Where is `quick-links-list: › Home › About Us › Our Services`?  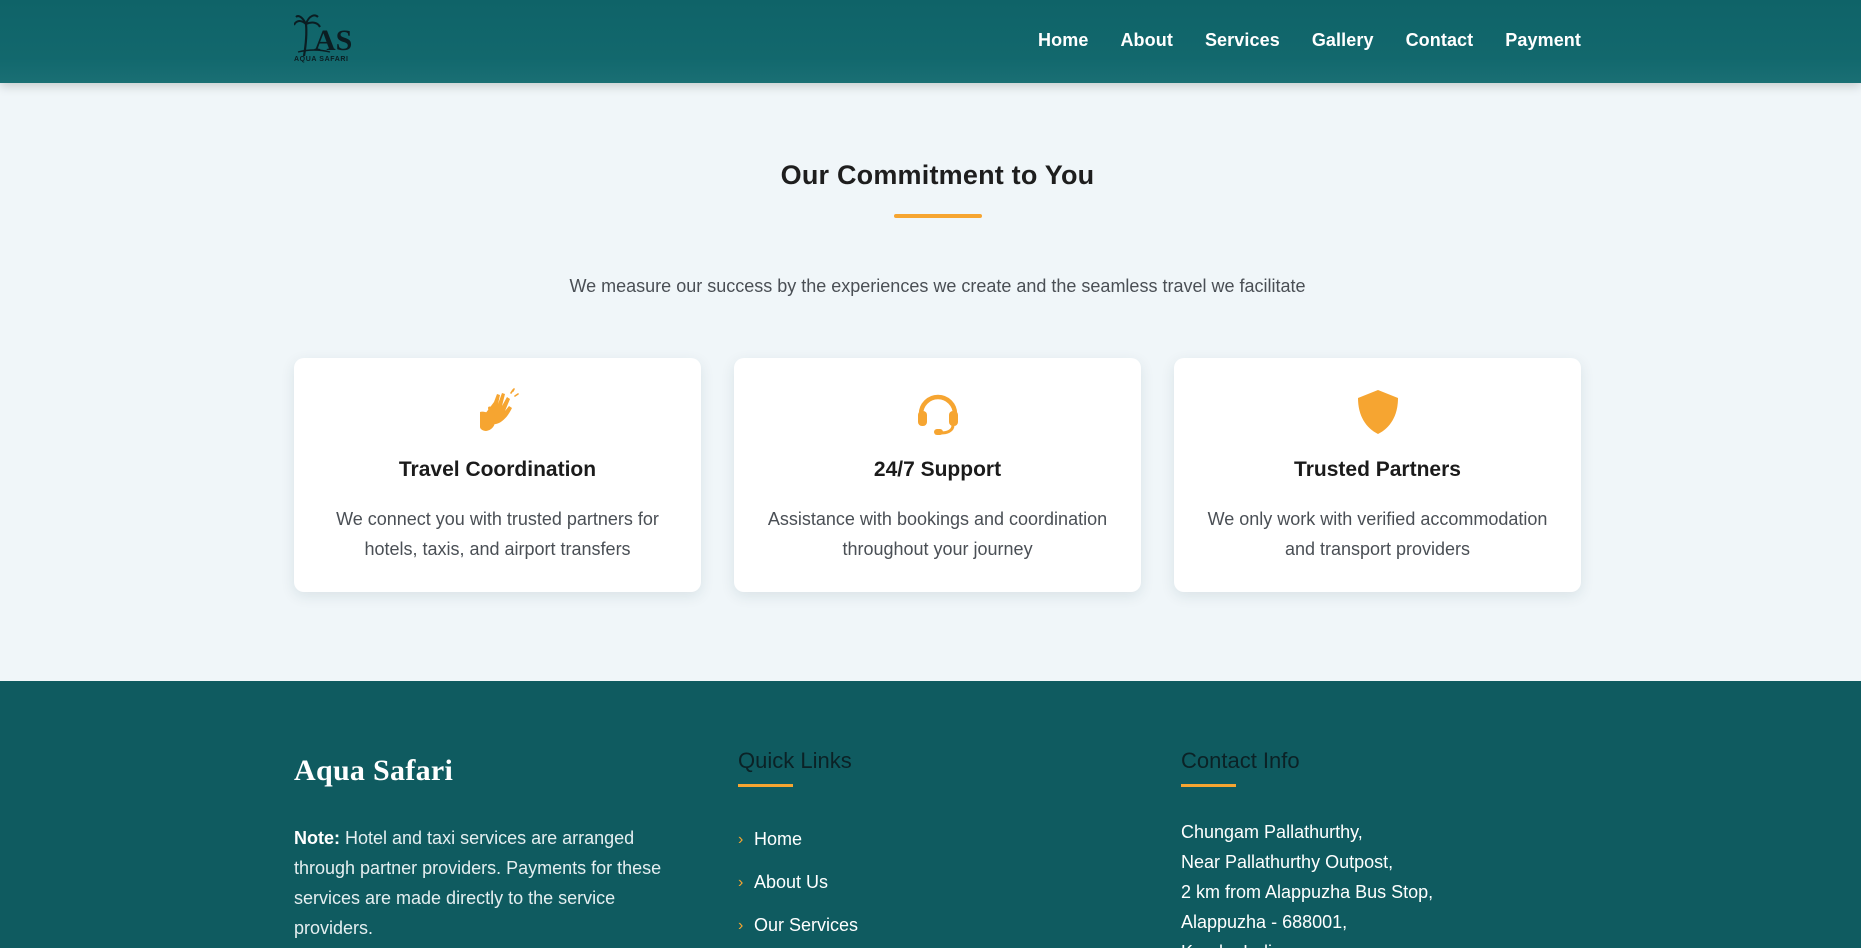 quick-links-list: › Home › About Us › Our Services is located at coordinates (798, 882).